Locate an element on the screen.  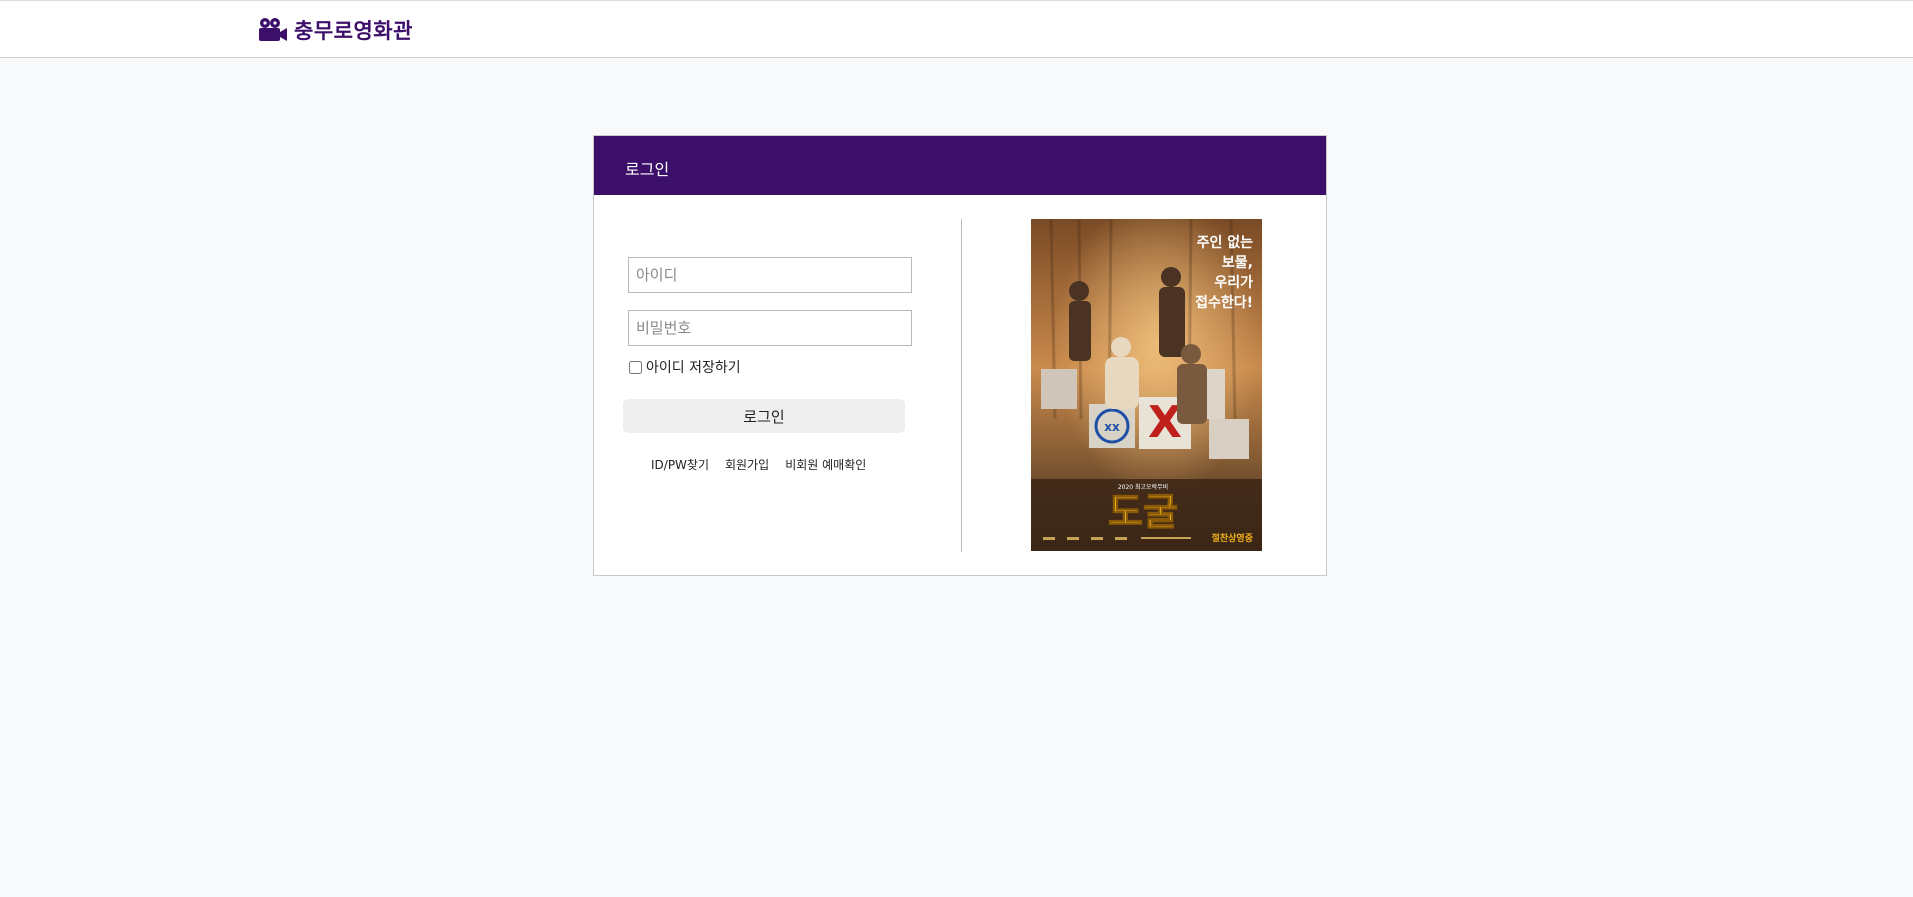
poster-tagline-line-2: 보물, is located at coordinates (1237, 263).